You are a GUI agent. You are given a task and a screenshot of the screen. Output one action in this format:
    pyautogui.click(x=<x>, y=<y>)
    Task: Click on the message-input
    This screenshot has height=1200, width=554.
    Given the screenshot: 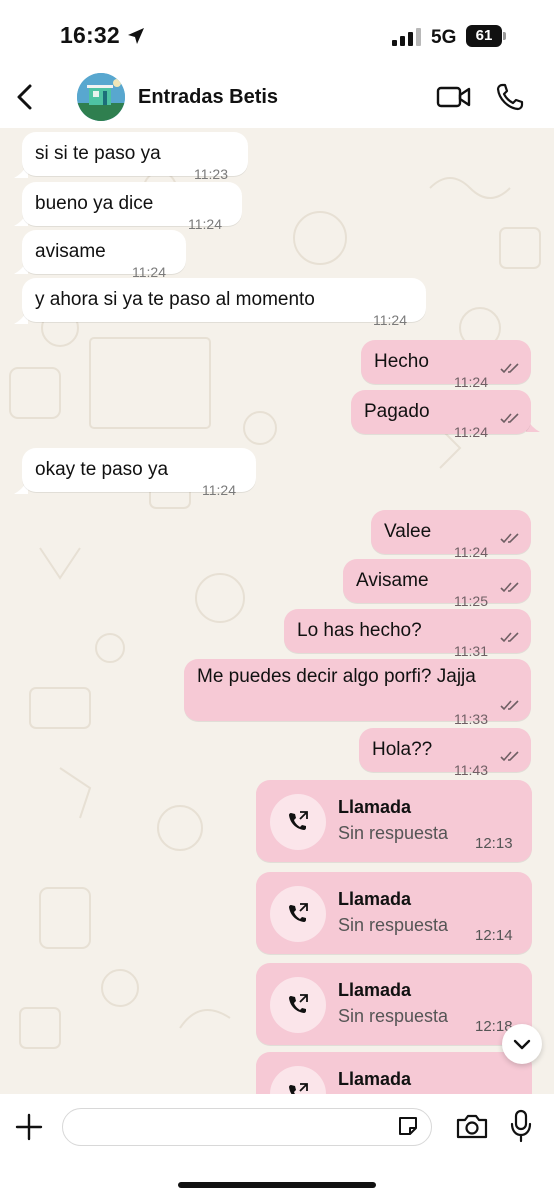 What is the action you would take?
    pyautogui.click(x=247, y=1127)
    